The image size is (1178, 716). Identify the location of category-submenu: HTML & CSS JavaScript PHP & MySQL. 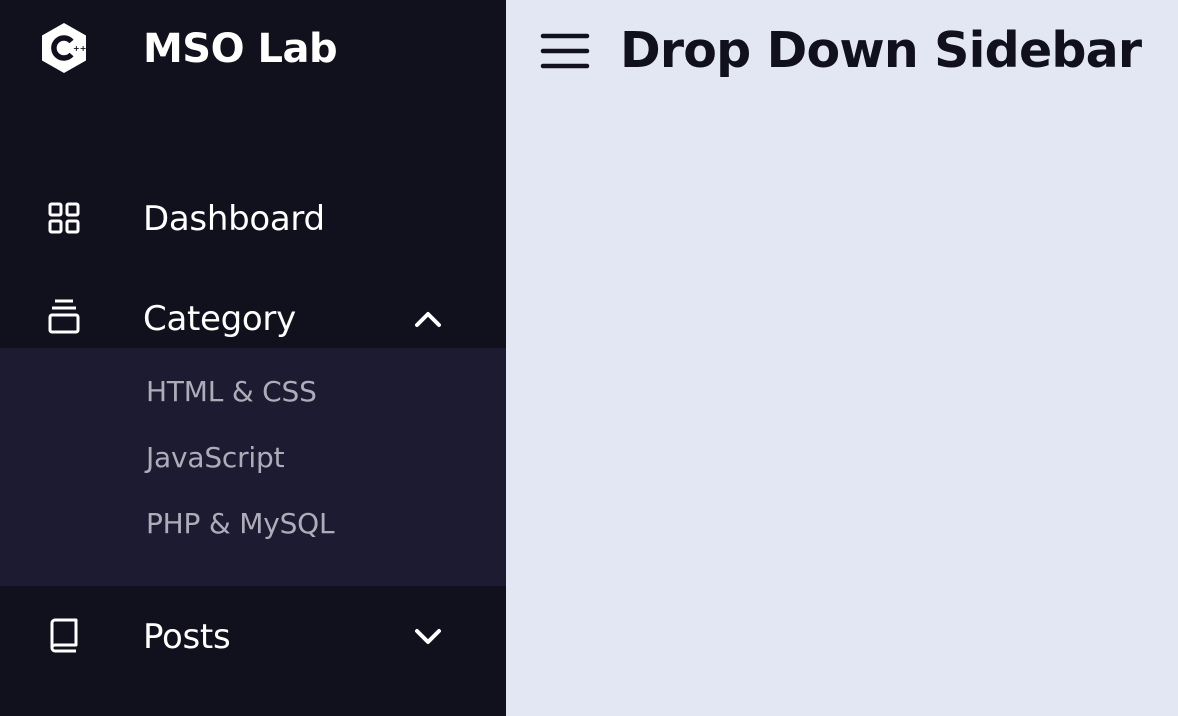
(253, 467).